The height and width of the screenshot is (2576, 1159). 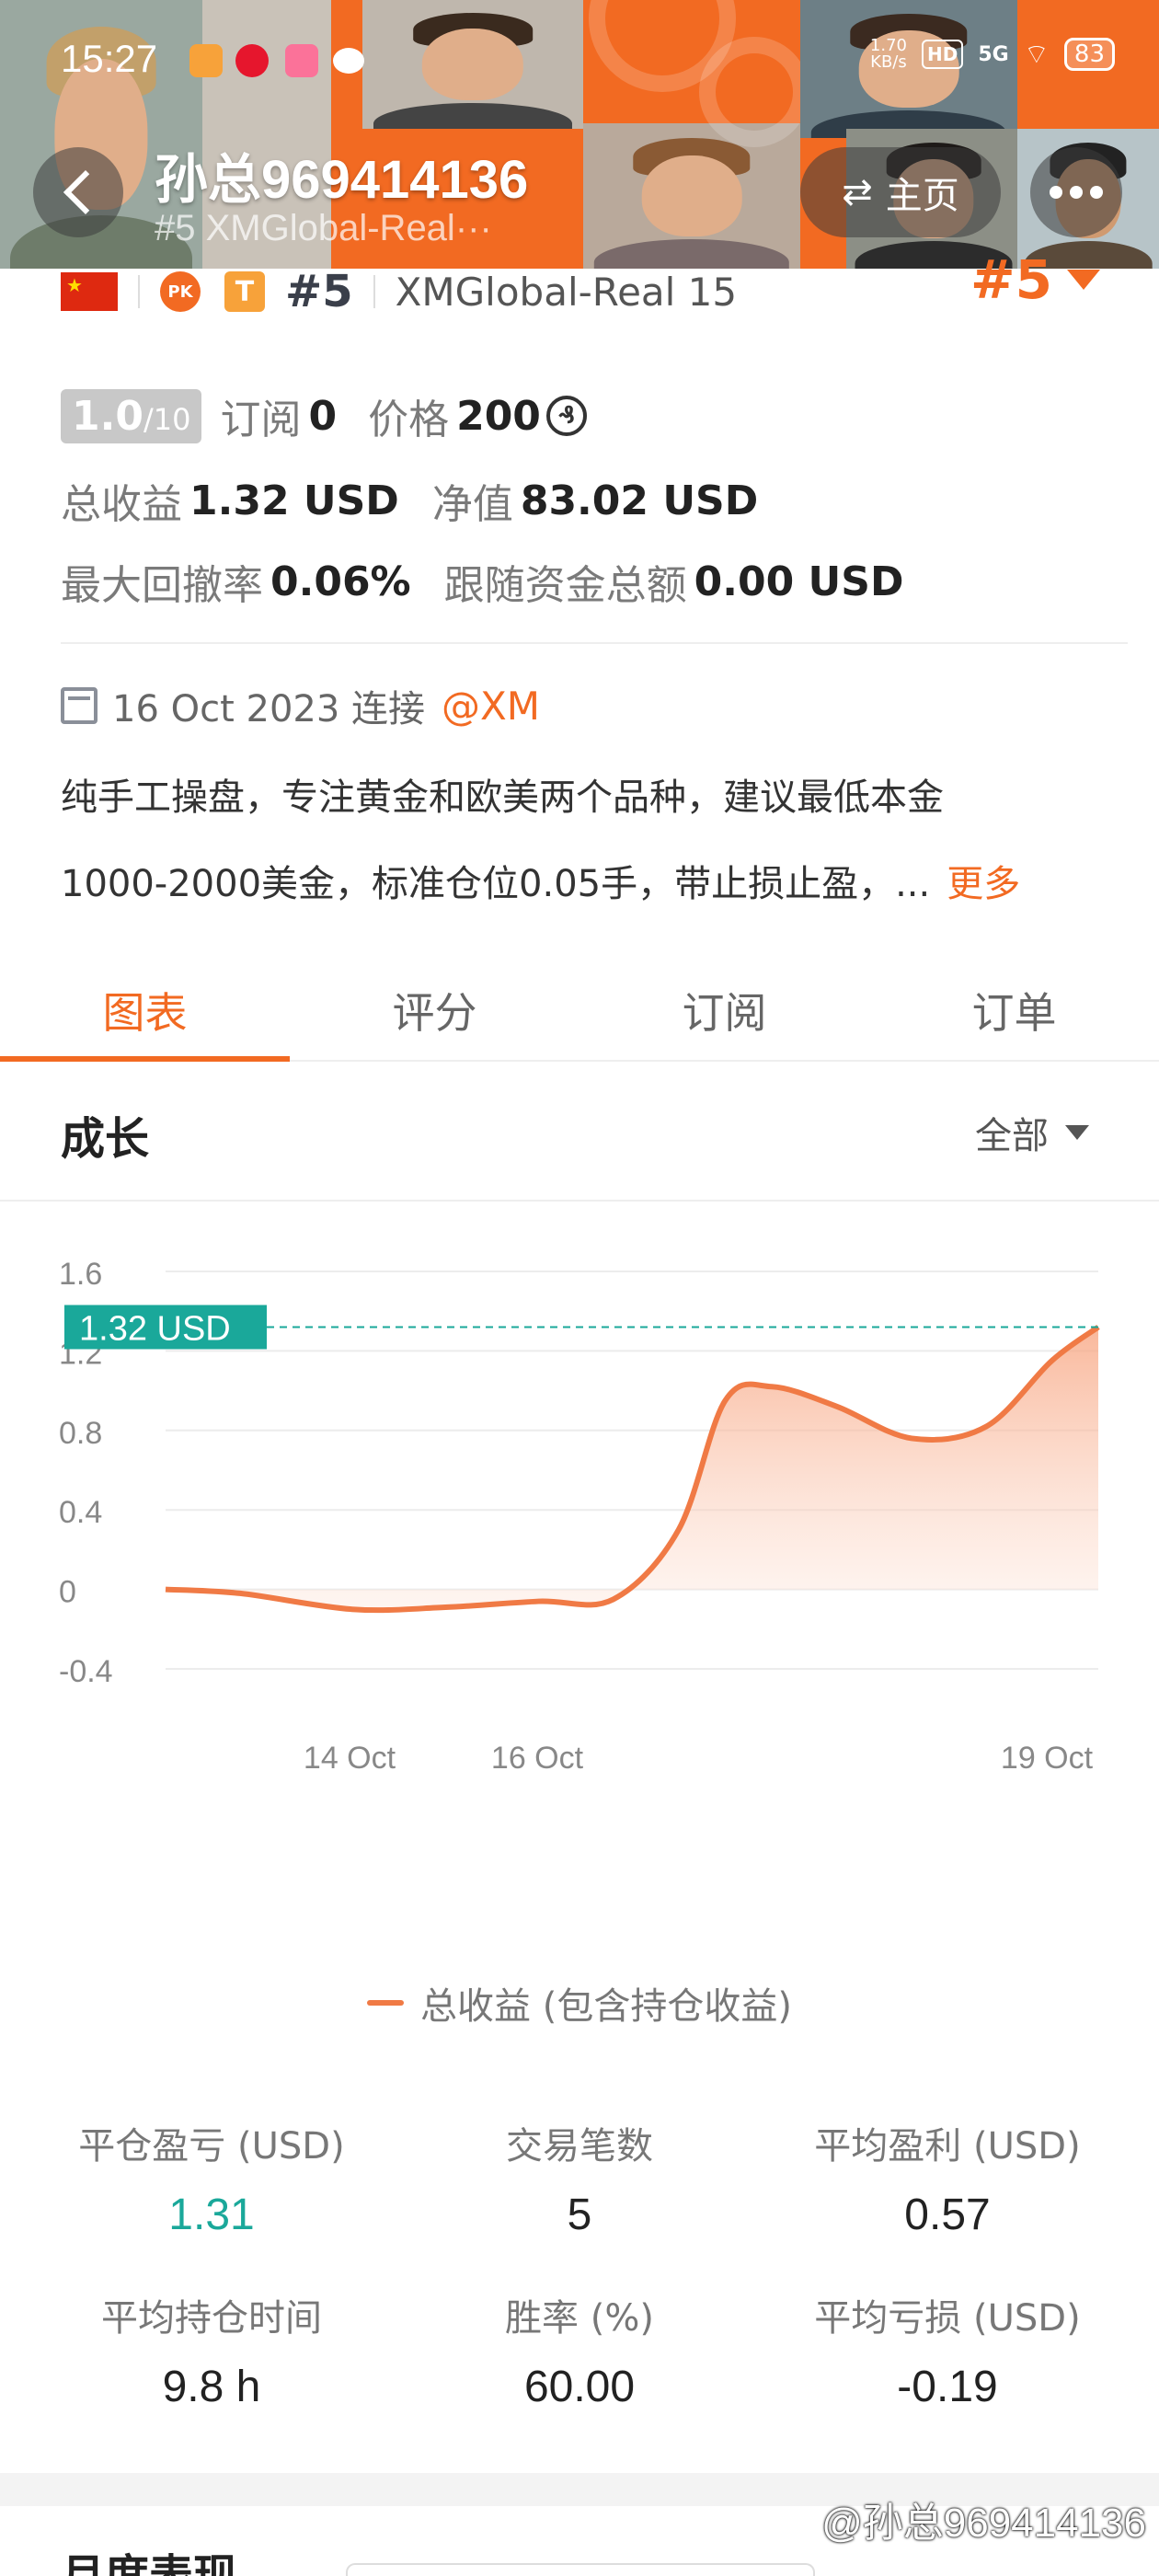 What do you see at coordinates (566, 416) in the screenshot?
I see `coin-icon: ₰` at bounding box center [566, 416].